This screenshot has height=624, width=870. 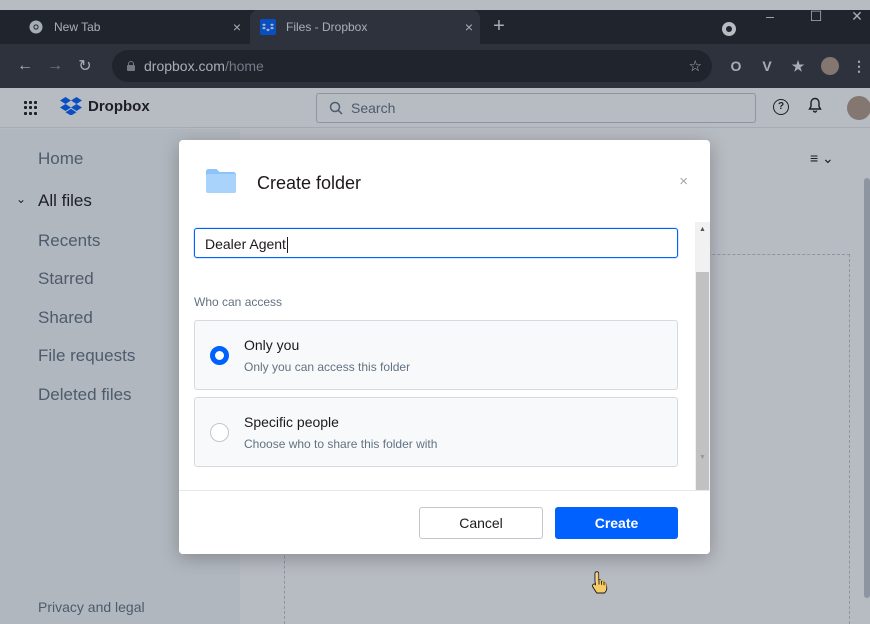 I want to click on dialog-footer: Cancel Create, so click(x=444, y=522).